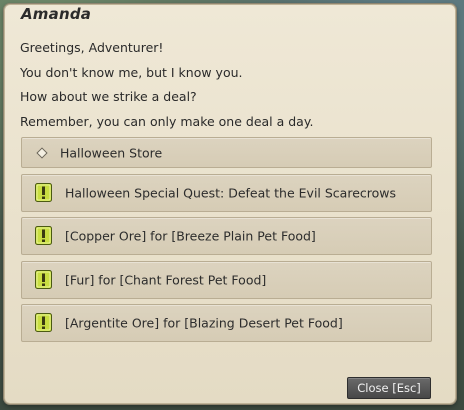 This screenshot has width=464, height=410. I want to click on npc-name: Amanda, so click(56, 14).